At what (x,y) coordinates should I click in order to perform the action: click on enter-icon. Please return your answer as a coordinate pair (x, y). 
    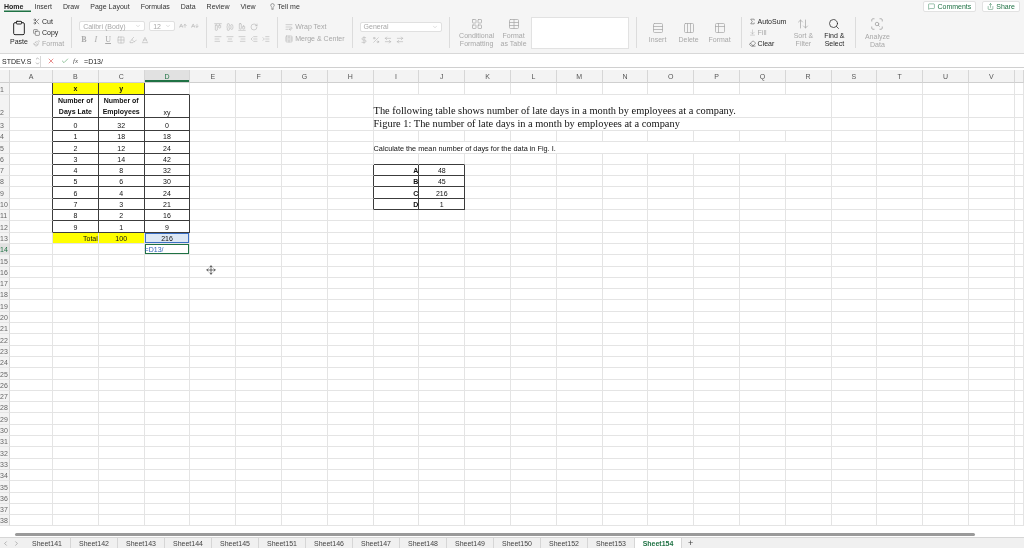
    Looking at the image, I should click on (65, 61).